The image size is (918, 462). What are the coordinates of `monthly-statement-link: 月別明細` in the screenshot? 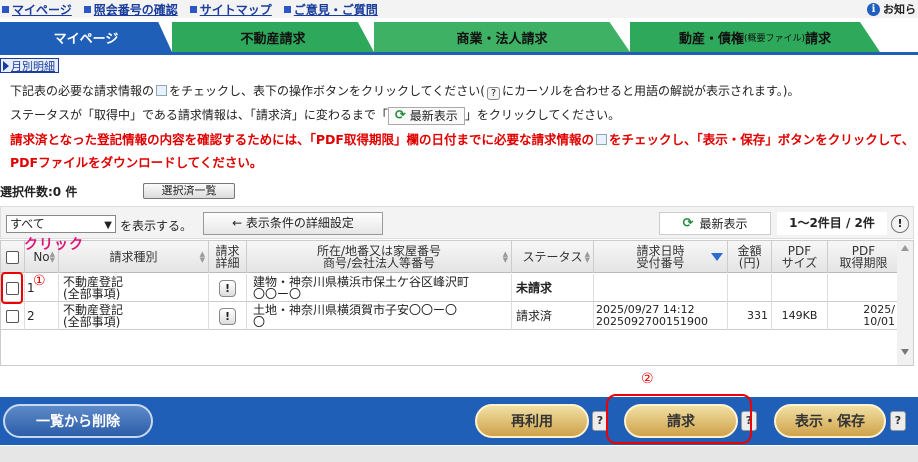 It's located at (29, 65).